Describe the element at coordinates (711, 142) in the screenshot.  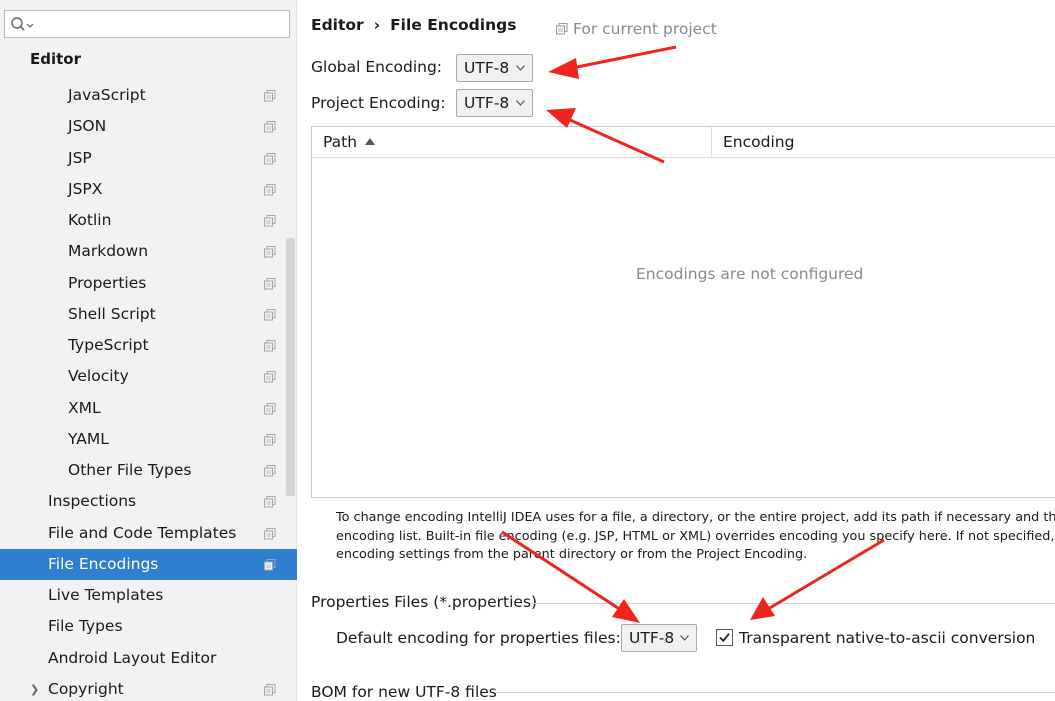
I see `column-divider` at that location.